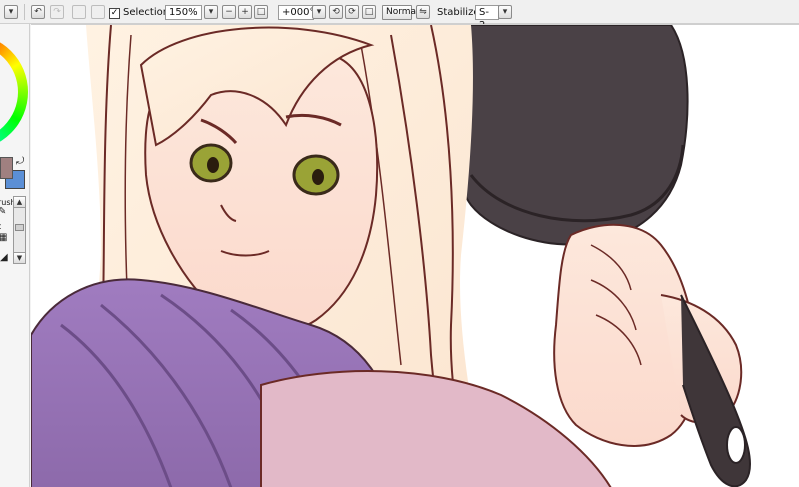 The image size is (799, 487). Describe the element at coordinates (14, 94) in the screenshot. I see `color-wheel-container` at that location.